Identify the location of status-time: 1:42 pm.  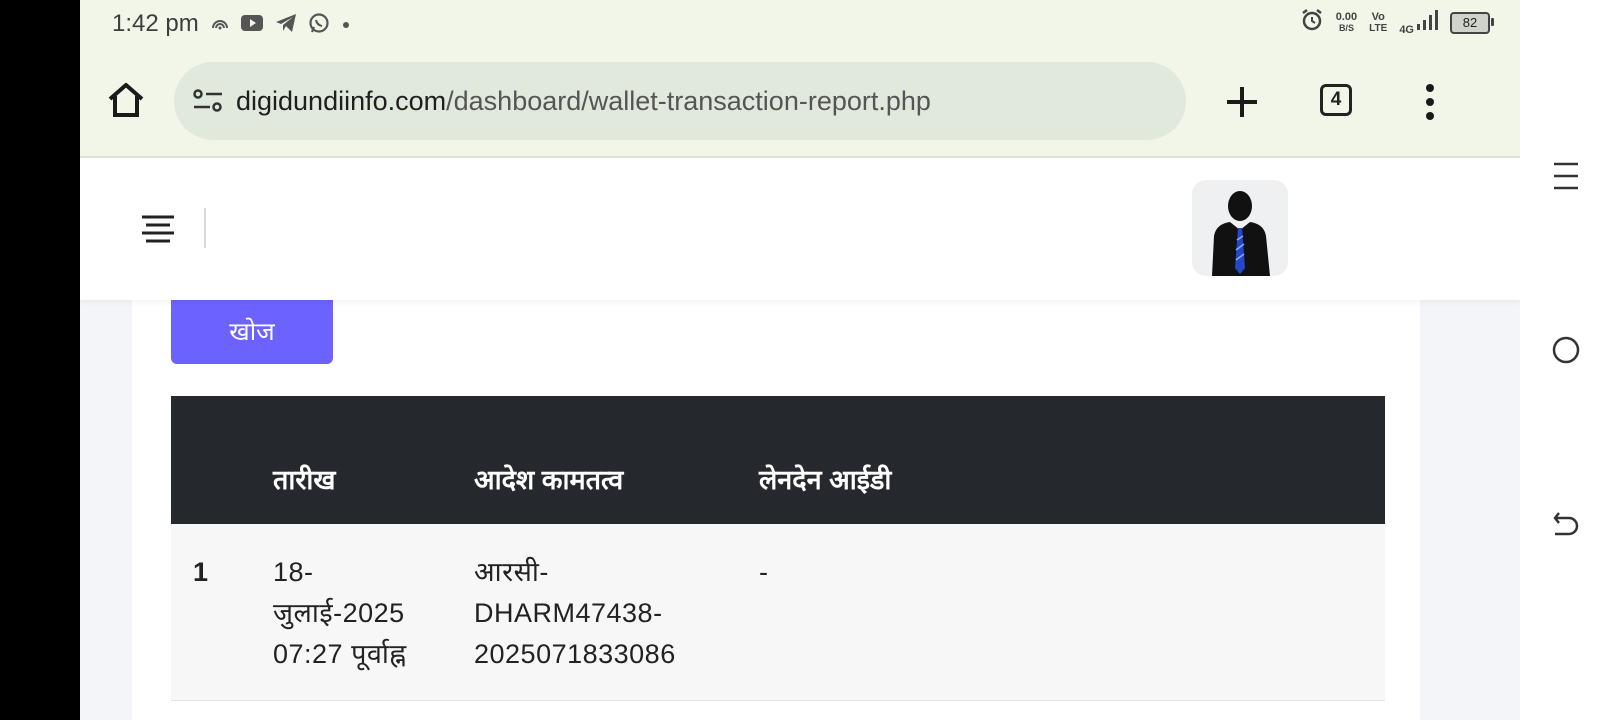
(155, 23).